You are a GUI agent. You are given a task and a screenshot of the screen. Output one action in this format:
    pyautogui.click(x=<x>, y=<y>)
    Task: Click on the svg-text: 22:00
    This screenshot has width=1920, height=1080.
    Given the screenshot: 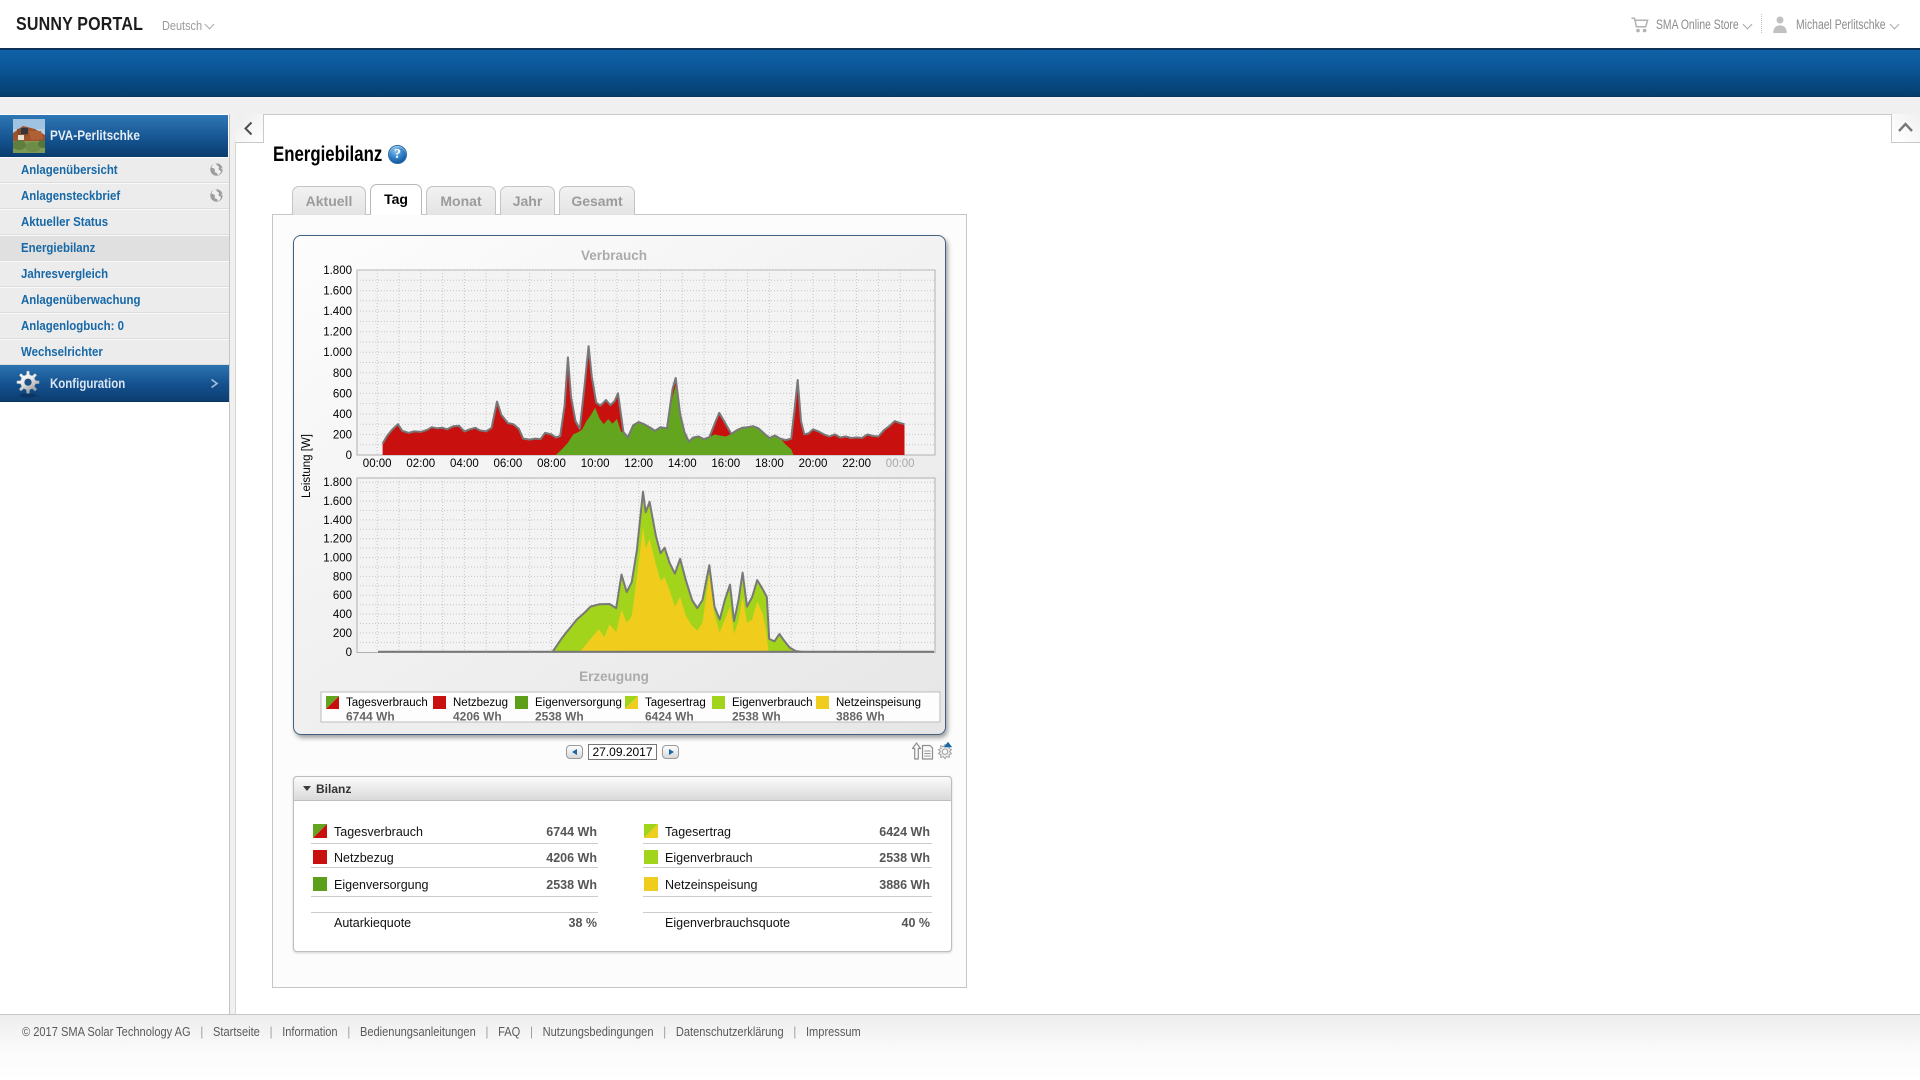 What is the action you would take?
    pyautogui.click(x=856, y=464)
    